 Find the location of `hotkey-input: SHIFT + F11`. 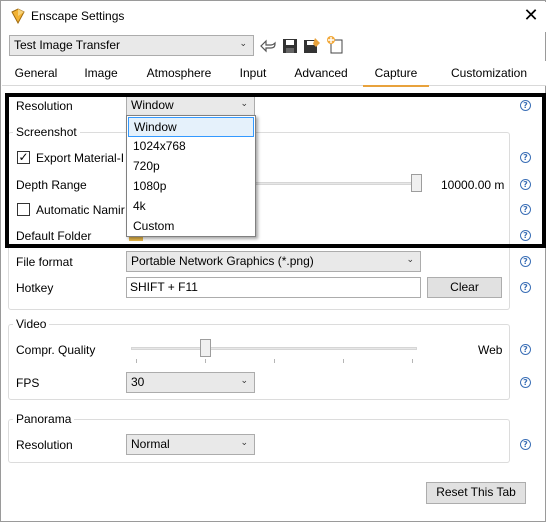

hotkey-input: SHIFT + F11 is located at coordinates (273, 287).